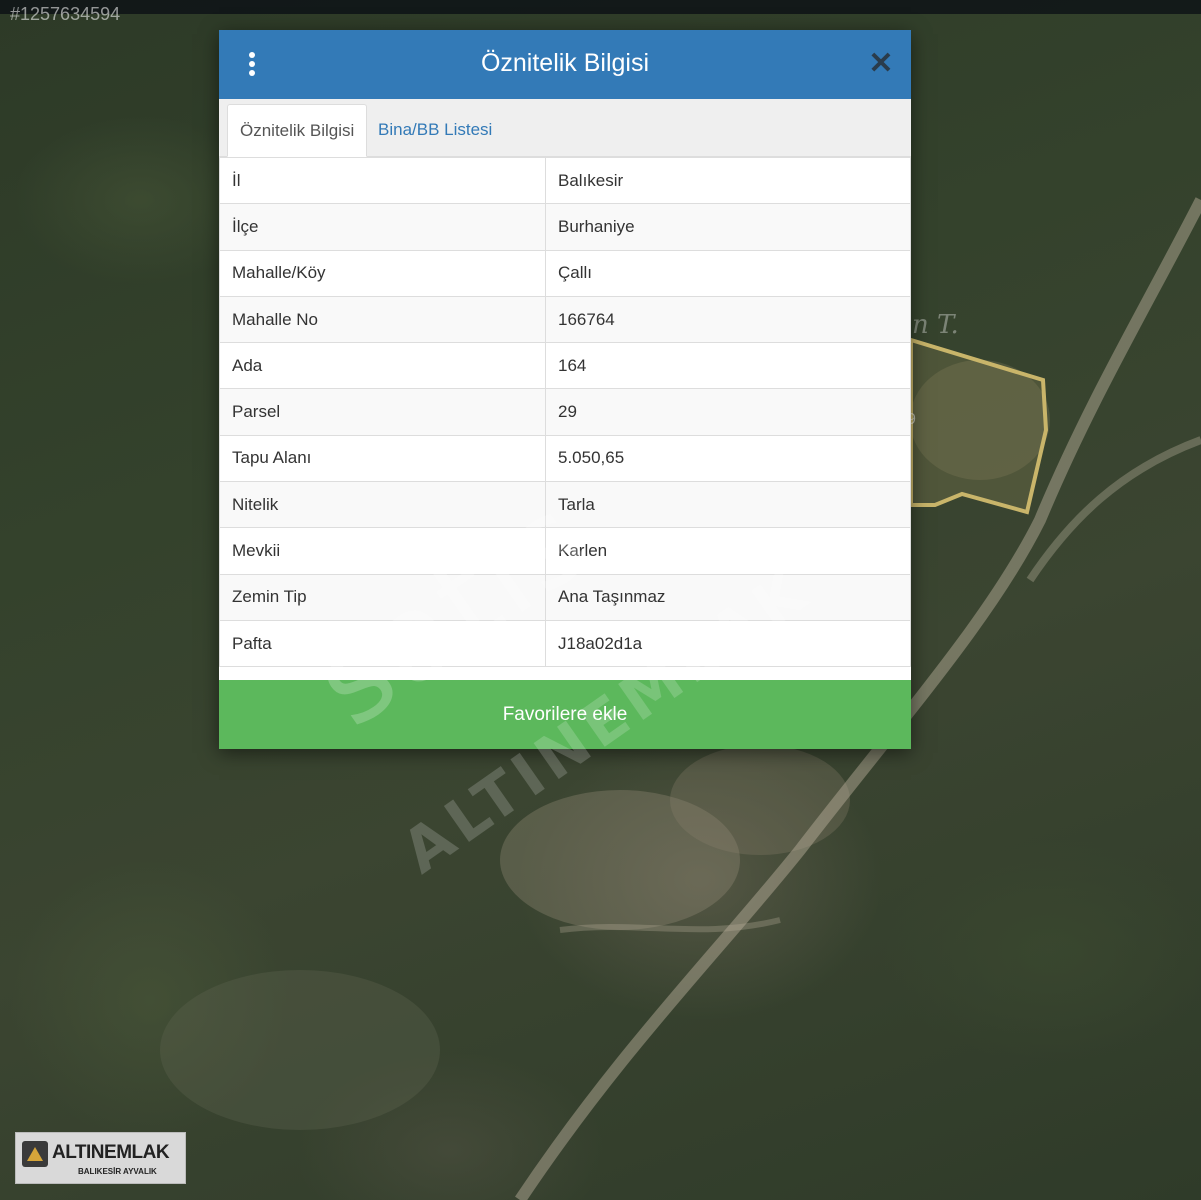 This screenshot has height=1200, width=1201. I want to click on row-value: 164, so click(728, 366).